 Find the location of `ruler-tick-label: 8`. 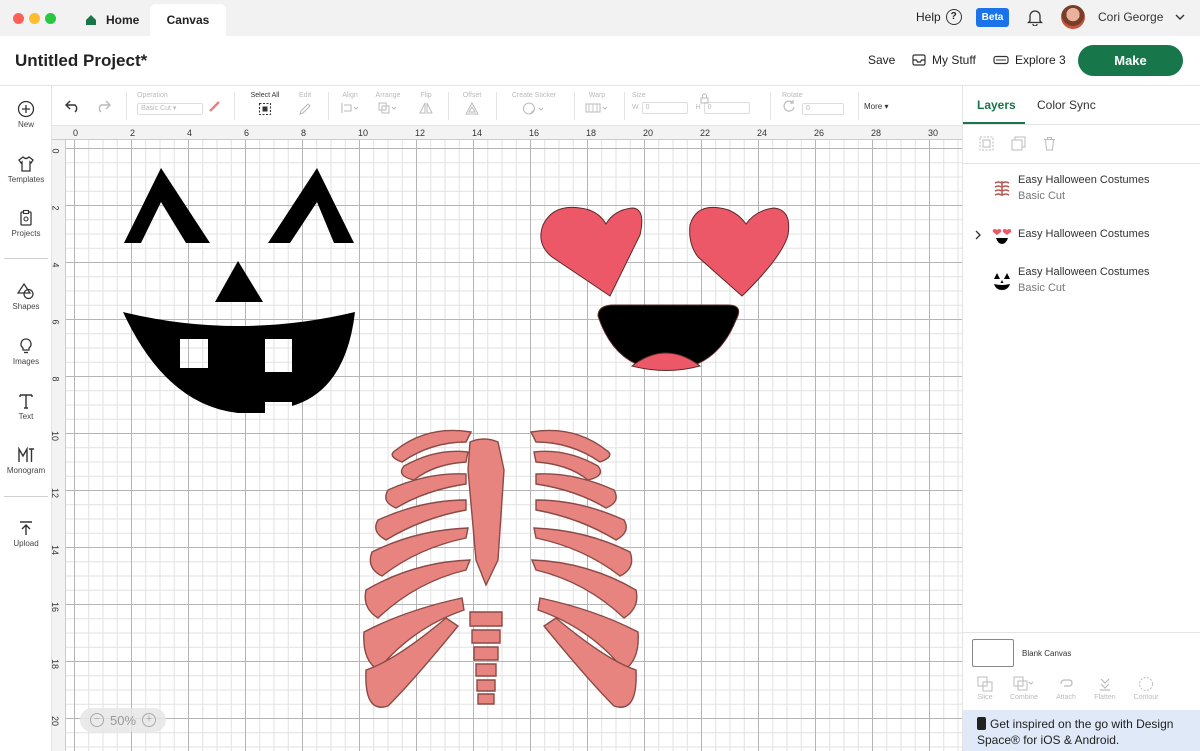

ruler-tick-label: 8 is located at coordinates (55, 379).